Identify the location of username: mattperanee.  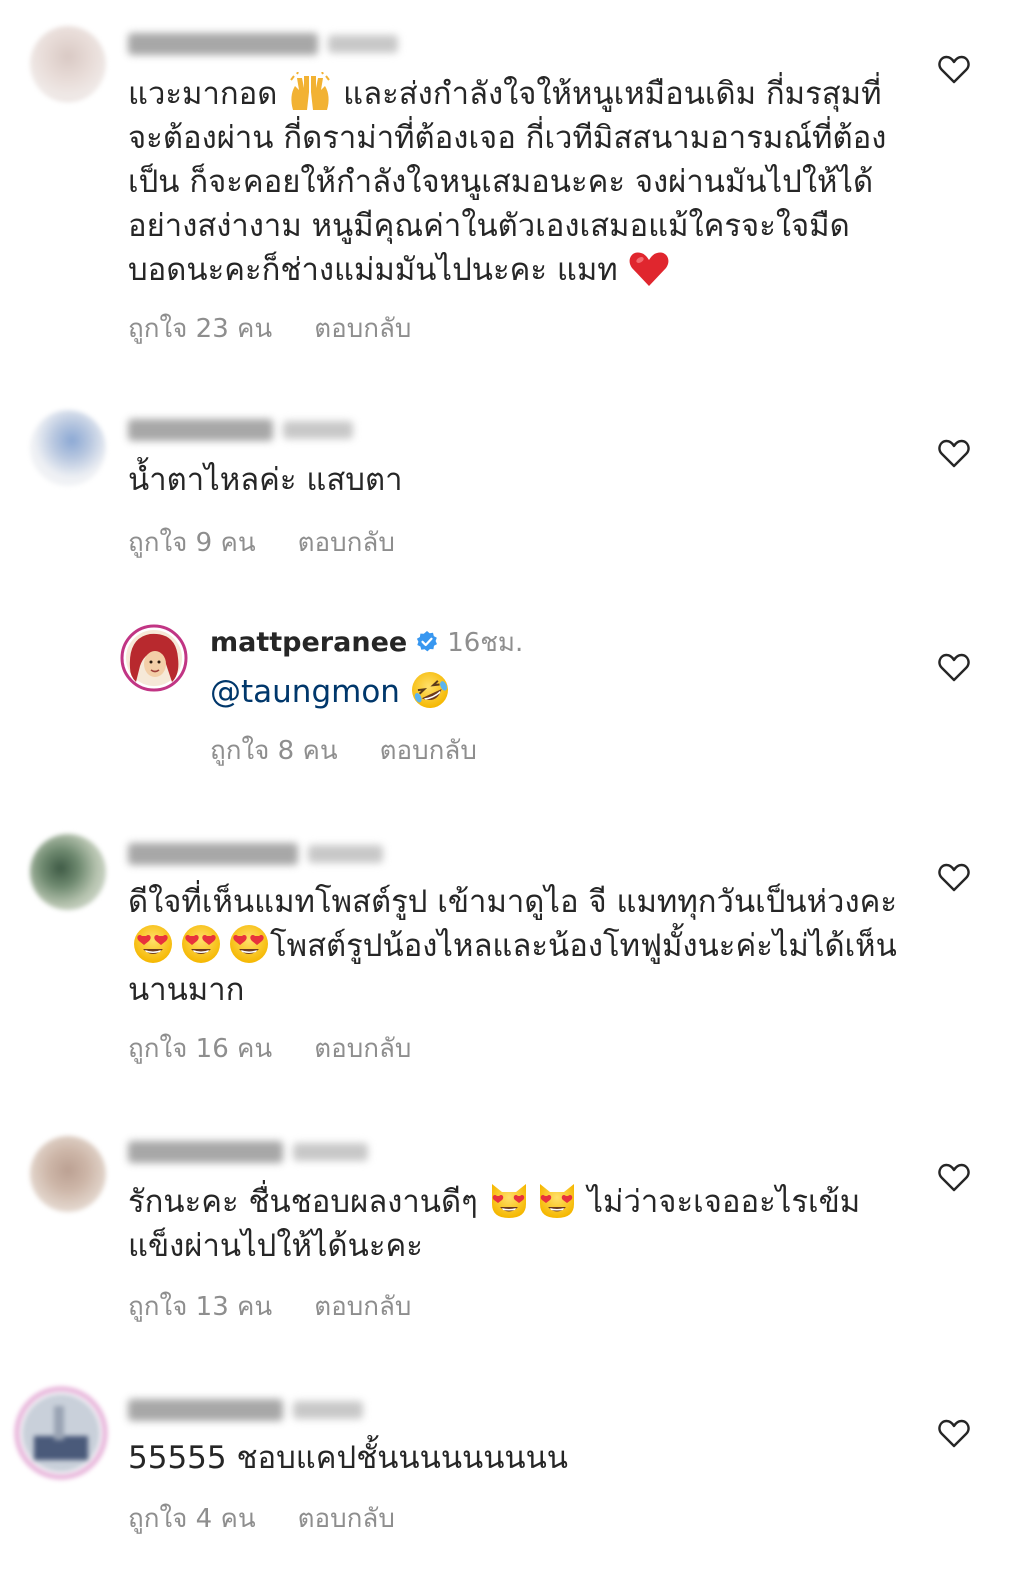
(308, 642).